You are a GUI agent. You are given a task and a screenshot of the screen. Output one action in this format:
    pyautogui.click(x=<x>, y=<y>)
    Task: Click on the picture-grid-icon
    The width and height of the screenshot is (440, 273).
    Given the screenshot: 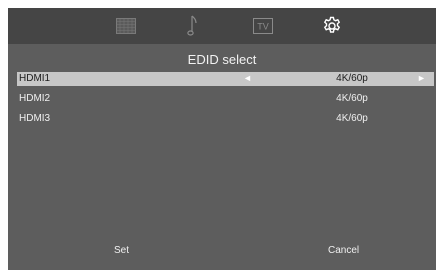 What is the action you would take?
    pyautogui.click(x=126, y=26)
    